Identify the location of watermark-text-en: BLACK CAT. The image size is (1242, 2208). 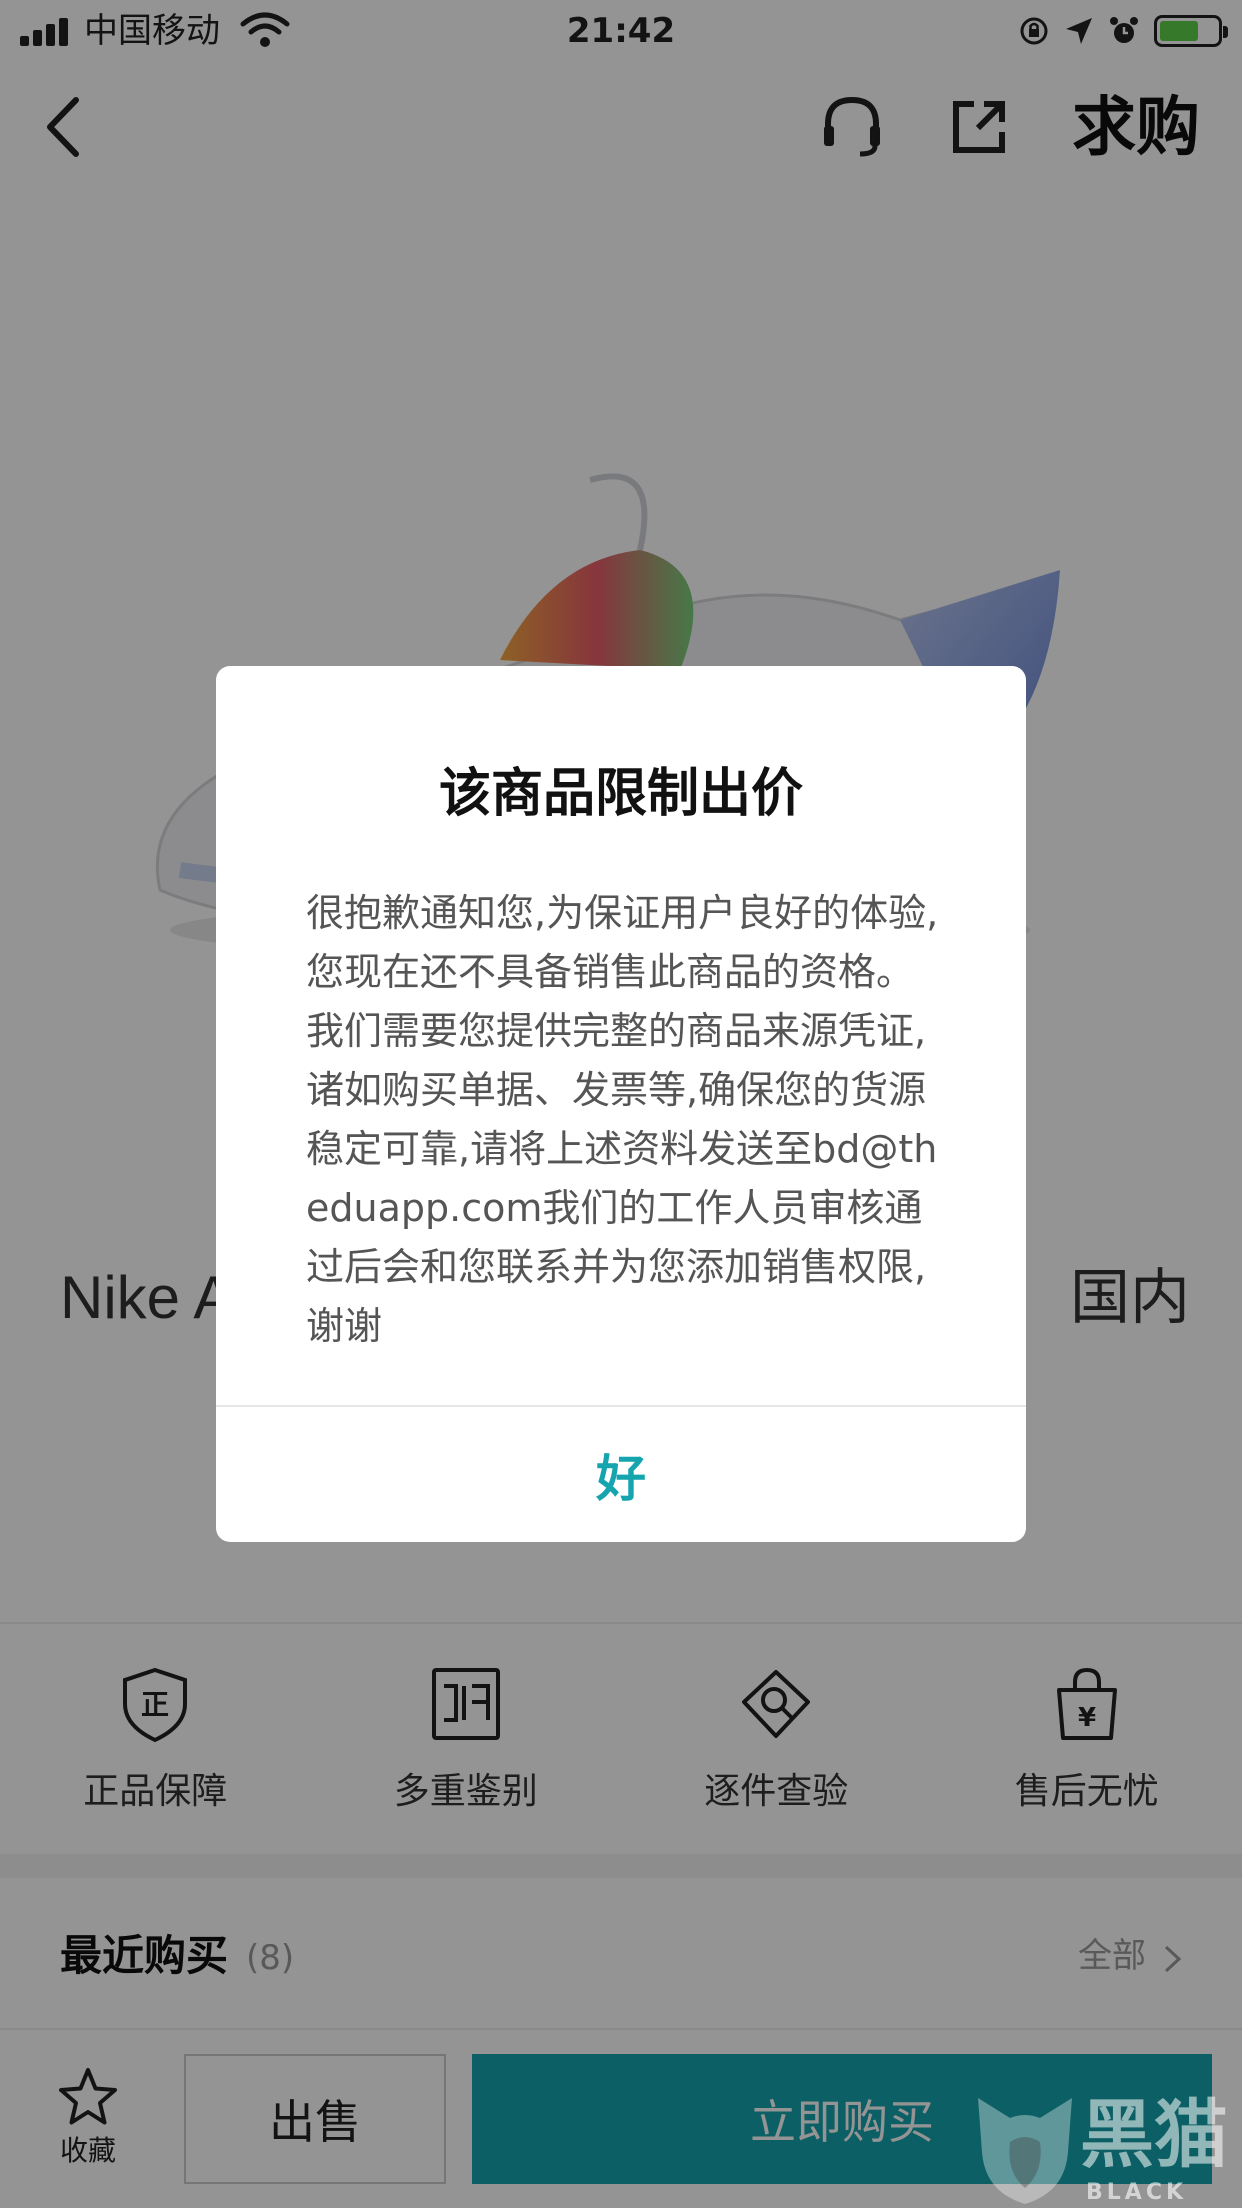
(1137, 2194).